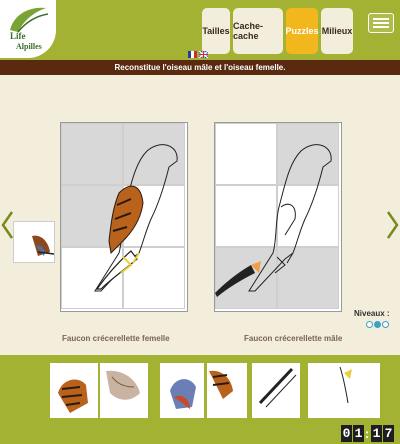 This screenshot has height=444, width=400. What do you see at coordinates (29, 46) in the screenshot?
I see `logo-line2: Alpilles` at bounding box center [29, 46].